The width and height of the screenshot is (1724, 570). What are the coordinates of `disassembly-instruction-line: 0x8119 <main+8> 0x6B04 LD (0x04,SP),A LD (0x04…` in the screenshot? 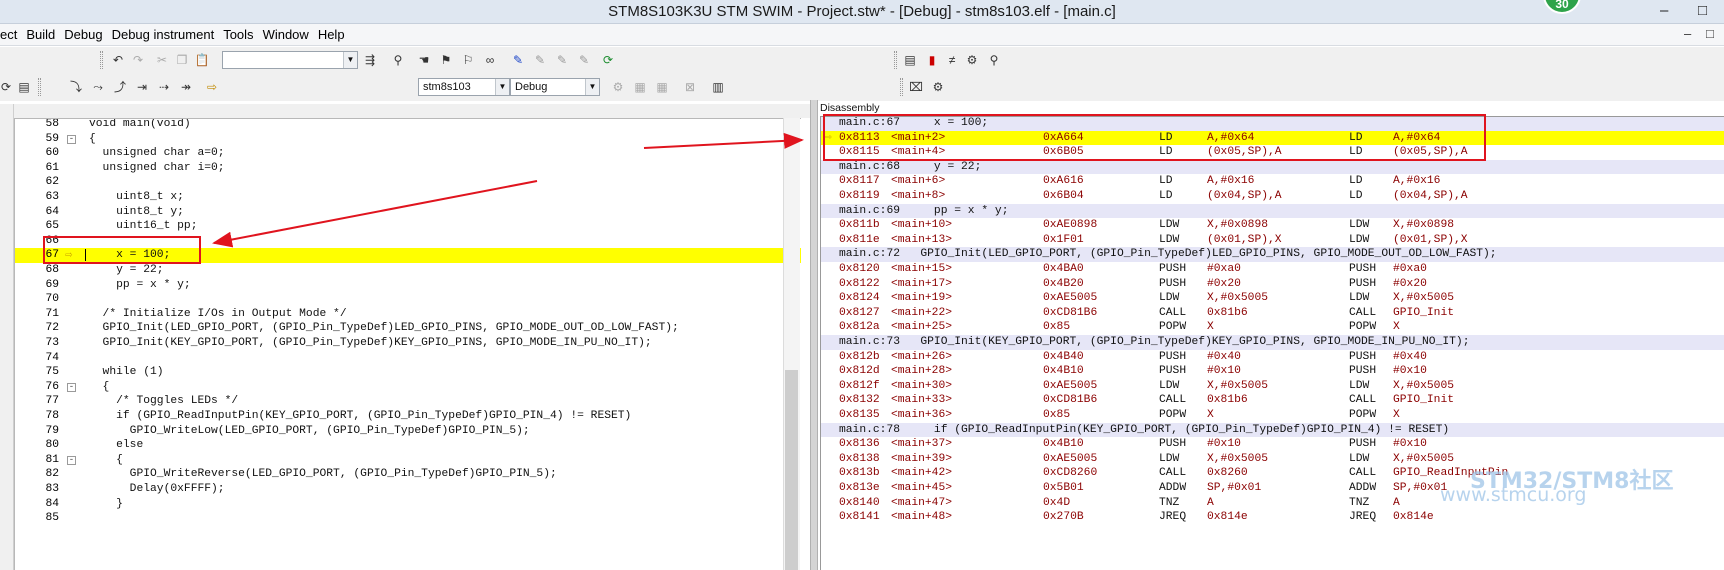 It's located at (1272, 196).